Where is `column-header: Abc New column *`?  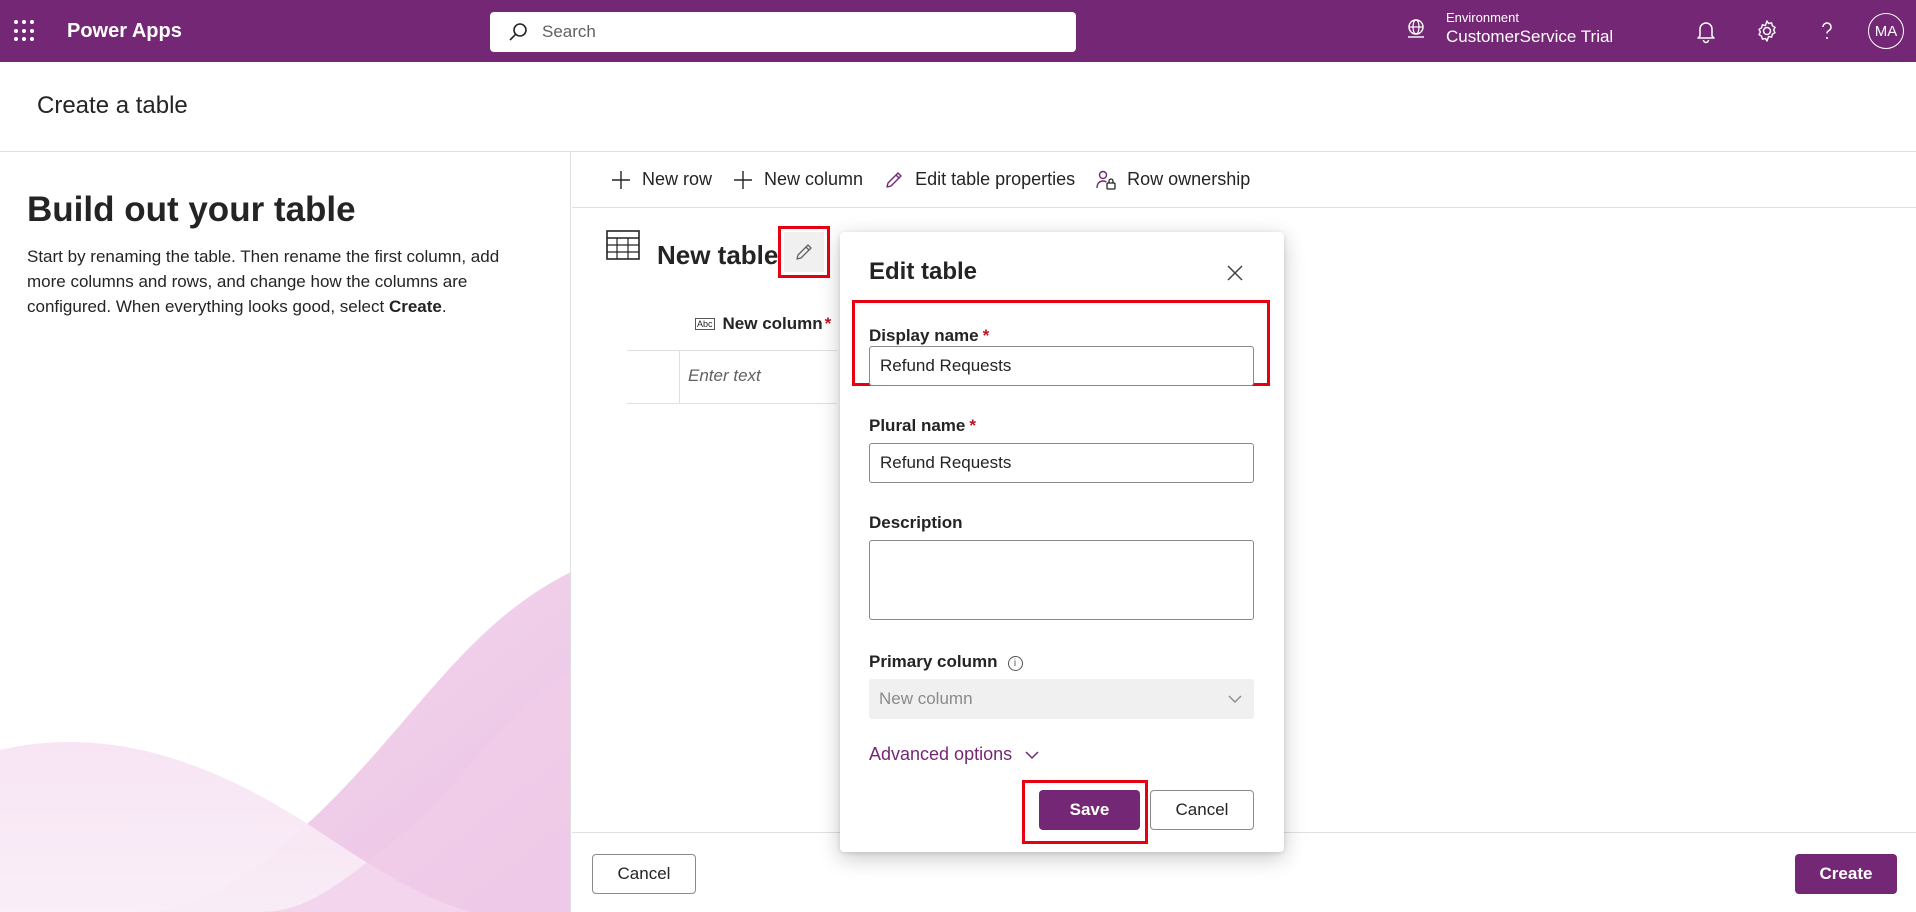
column-header: Abc New column * is located at coordinates (763, 324).